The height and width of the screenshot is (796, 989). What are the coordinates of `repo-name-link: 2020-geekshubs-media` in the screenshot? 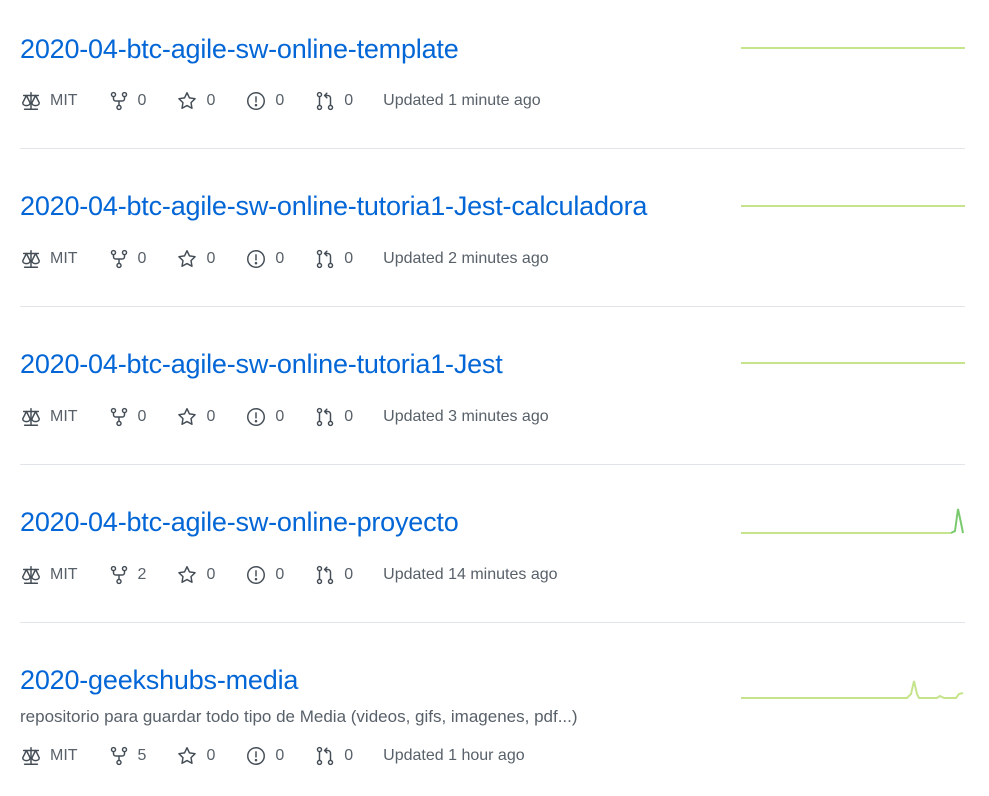 It's located at (159, 680).